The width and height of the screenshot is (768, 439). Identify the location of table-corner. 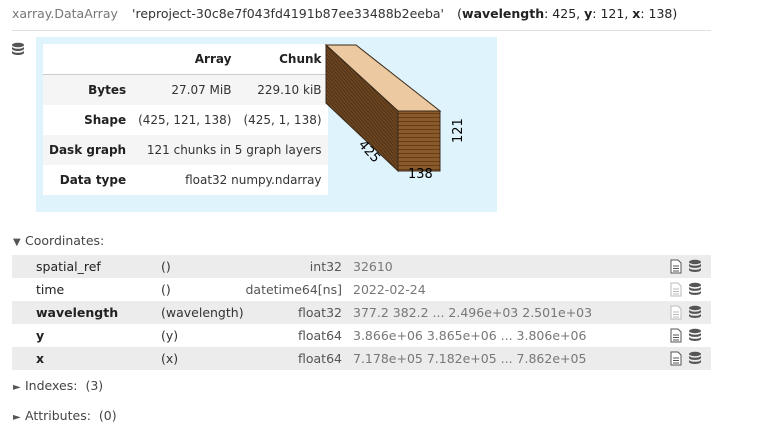
(88, 59).